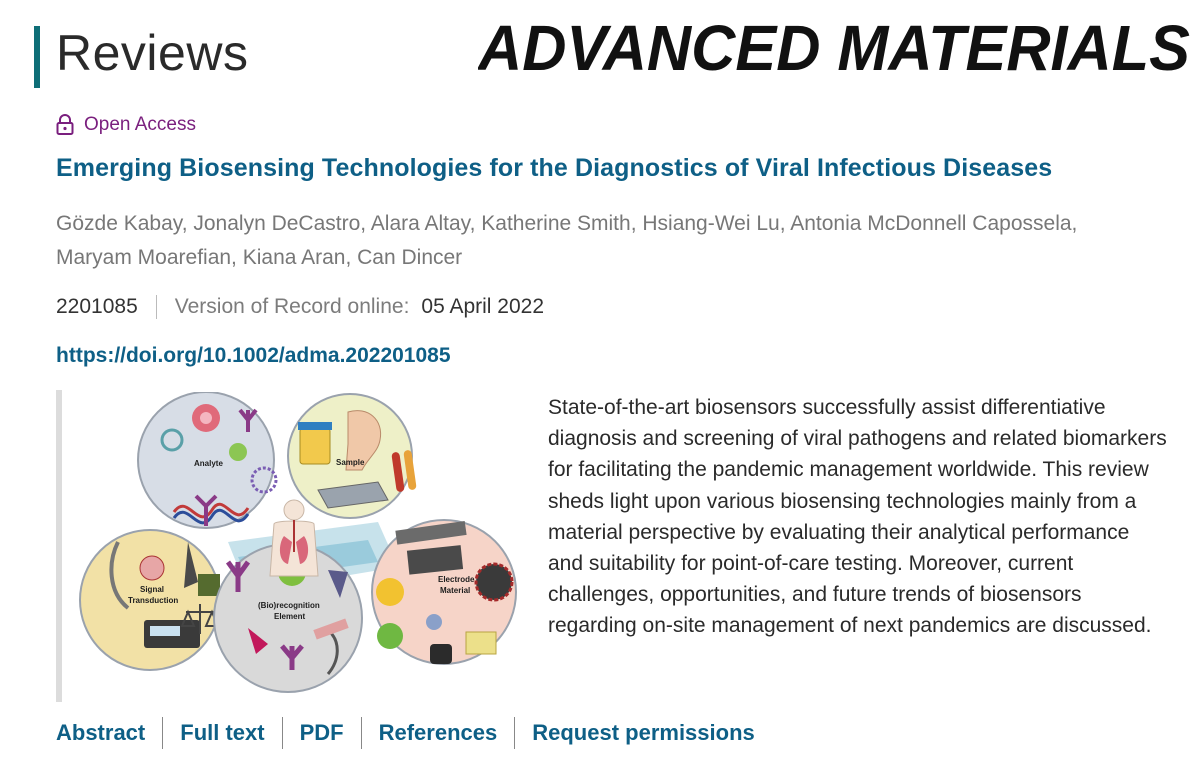 Image resolution: width=1200 pixels, height=774 pixels. Describe the element at coordinates (455, 590) in the screenshot. I see `figure-label-material: Material` at that location.